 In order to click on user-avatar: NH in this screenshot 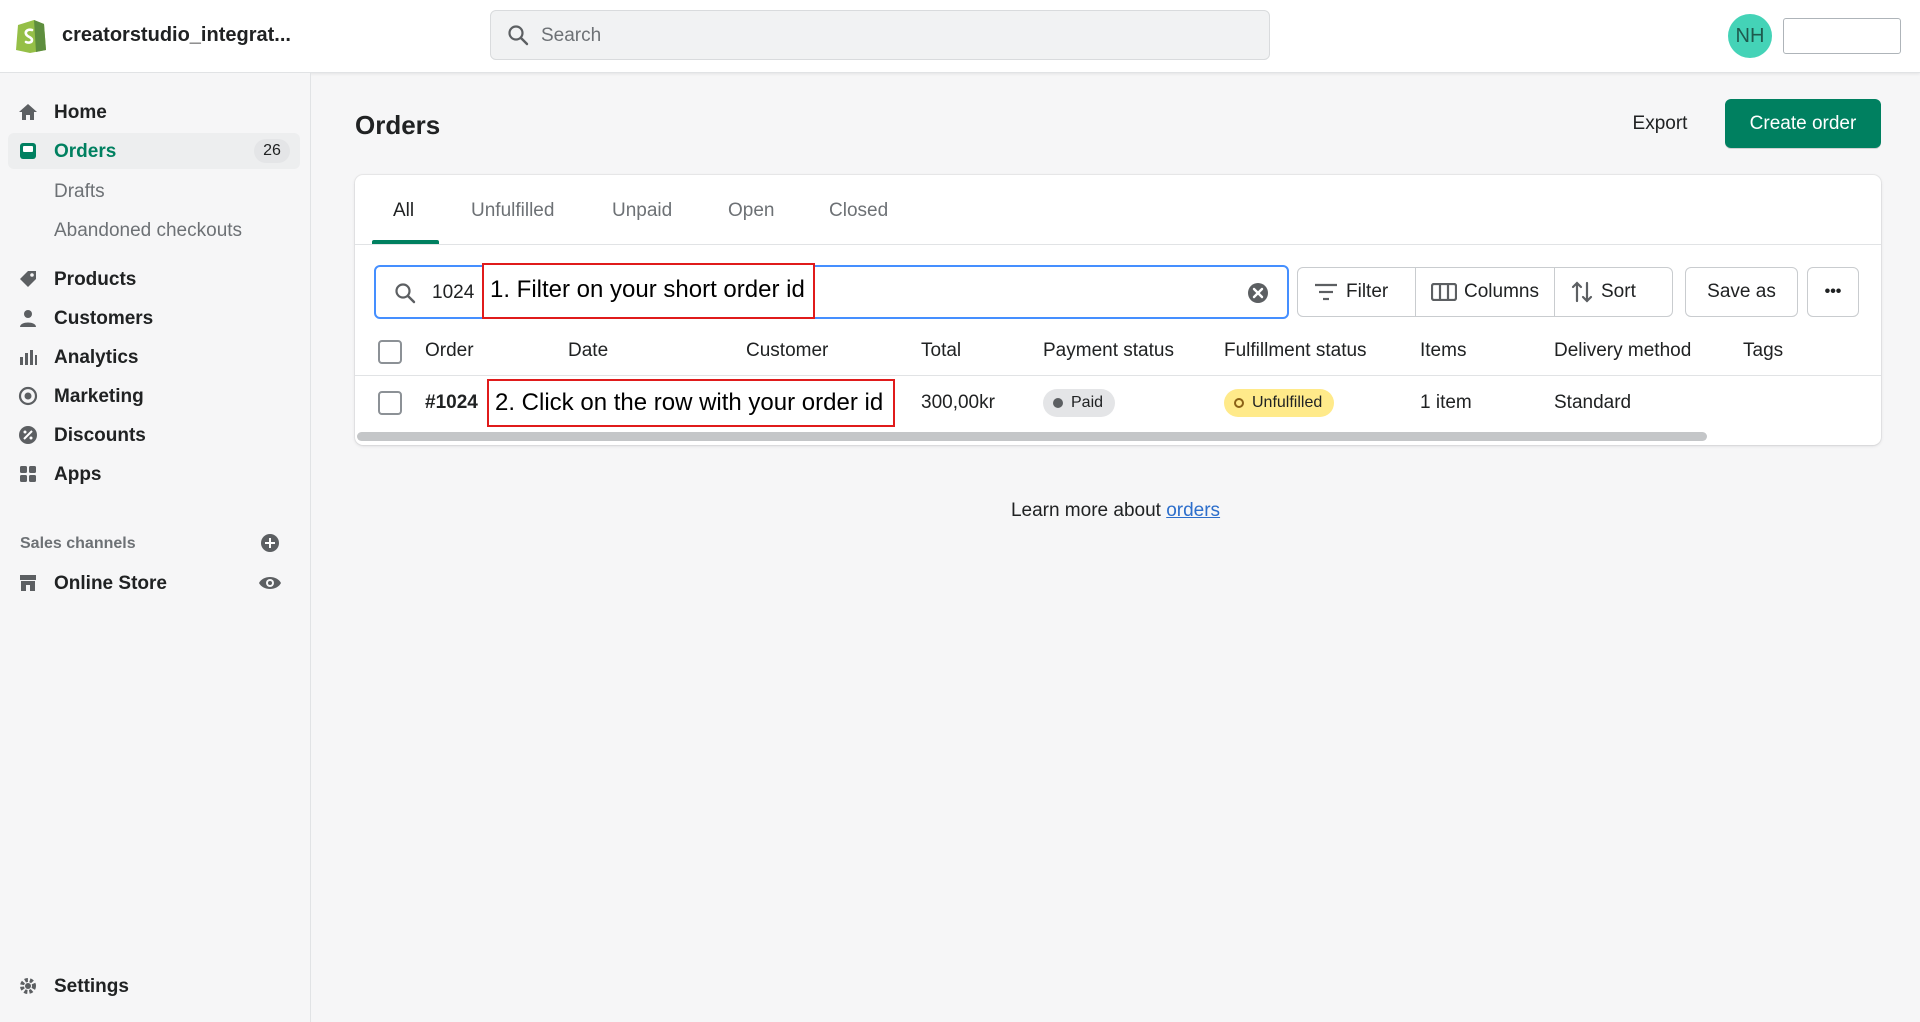, I will do `click(1750, 36)`.